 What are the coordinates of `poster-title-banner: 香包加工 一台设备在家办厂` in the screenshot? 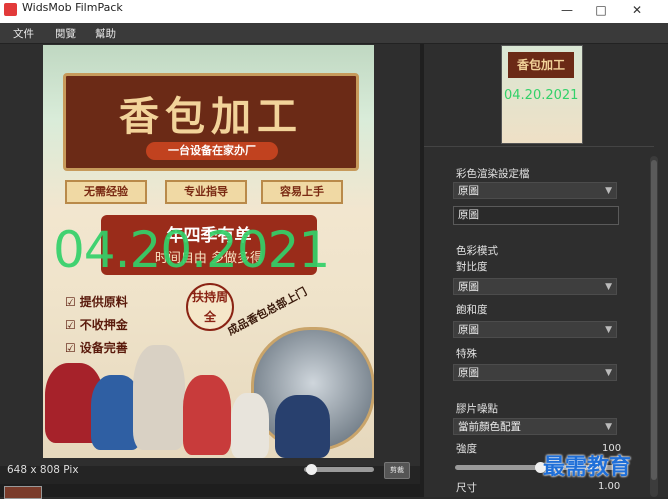 It's located at (211, 122).